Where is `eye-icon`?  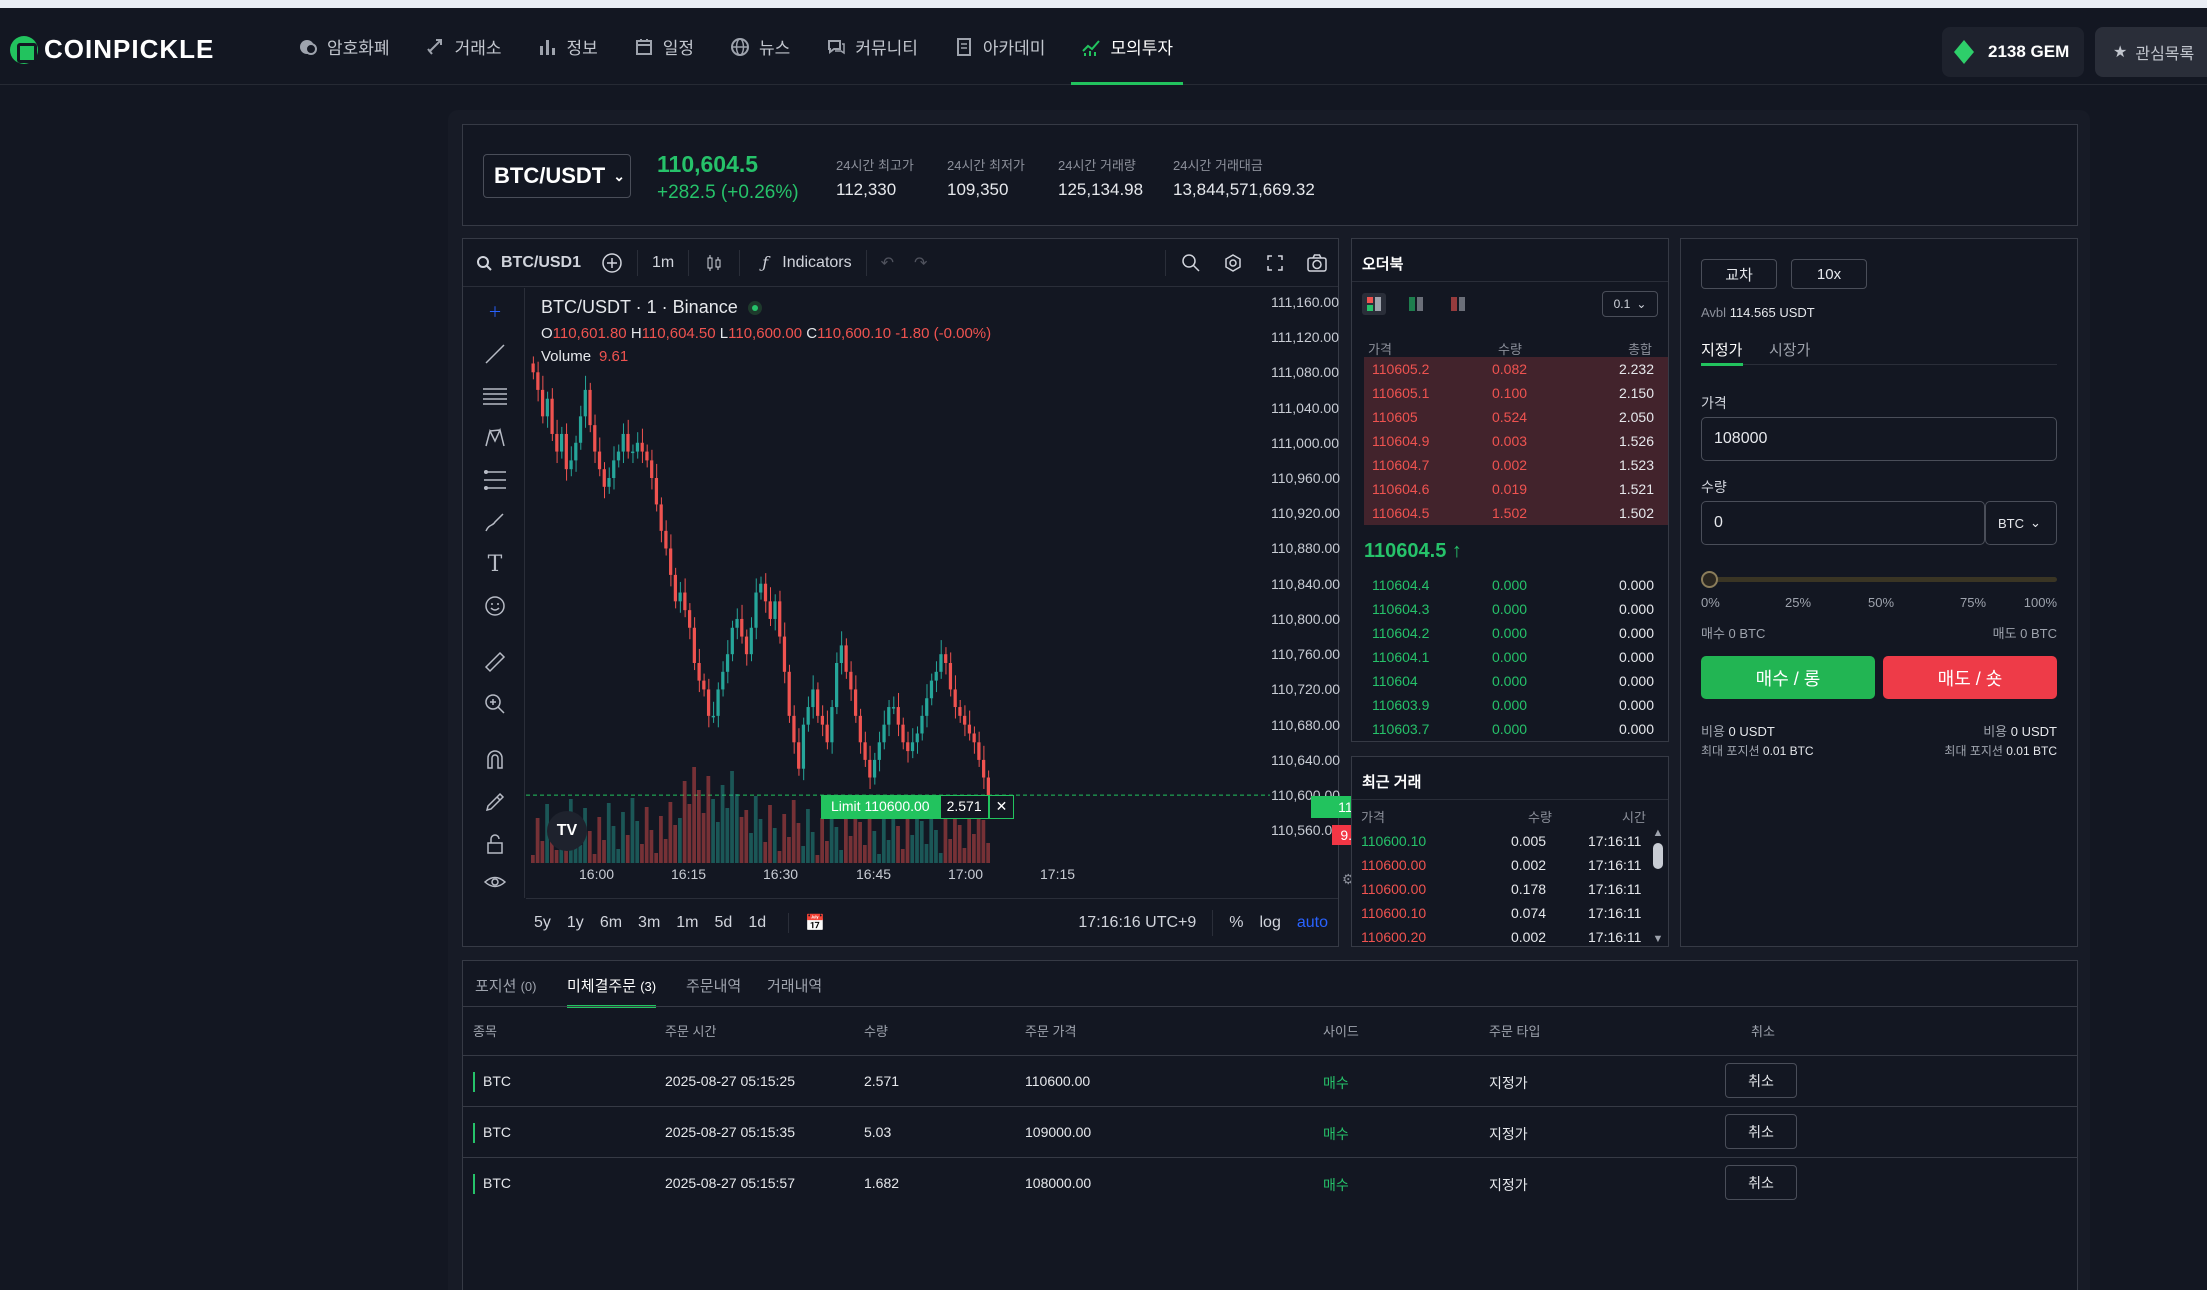
eye-icon is located at coordinates (495, 882).